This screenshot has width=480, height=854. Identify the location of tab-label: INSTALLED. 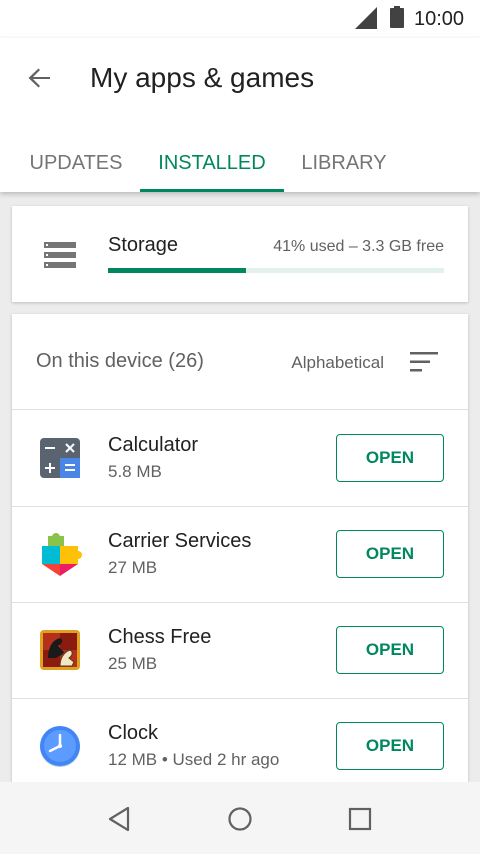
(212, 162).